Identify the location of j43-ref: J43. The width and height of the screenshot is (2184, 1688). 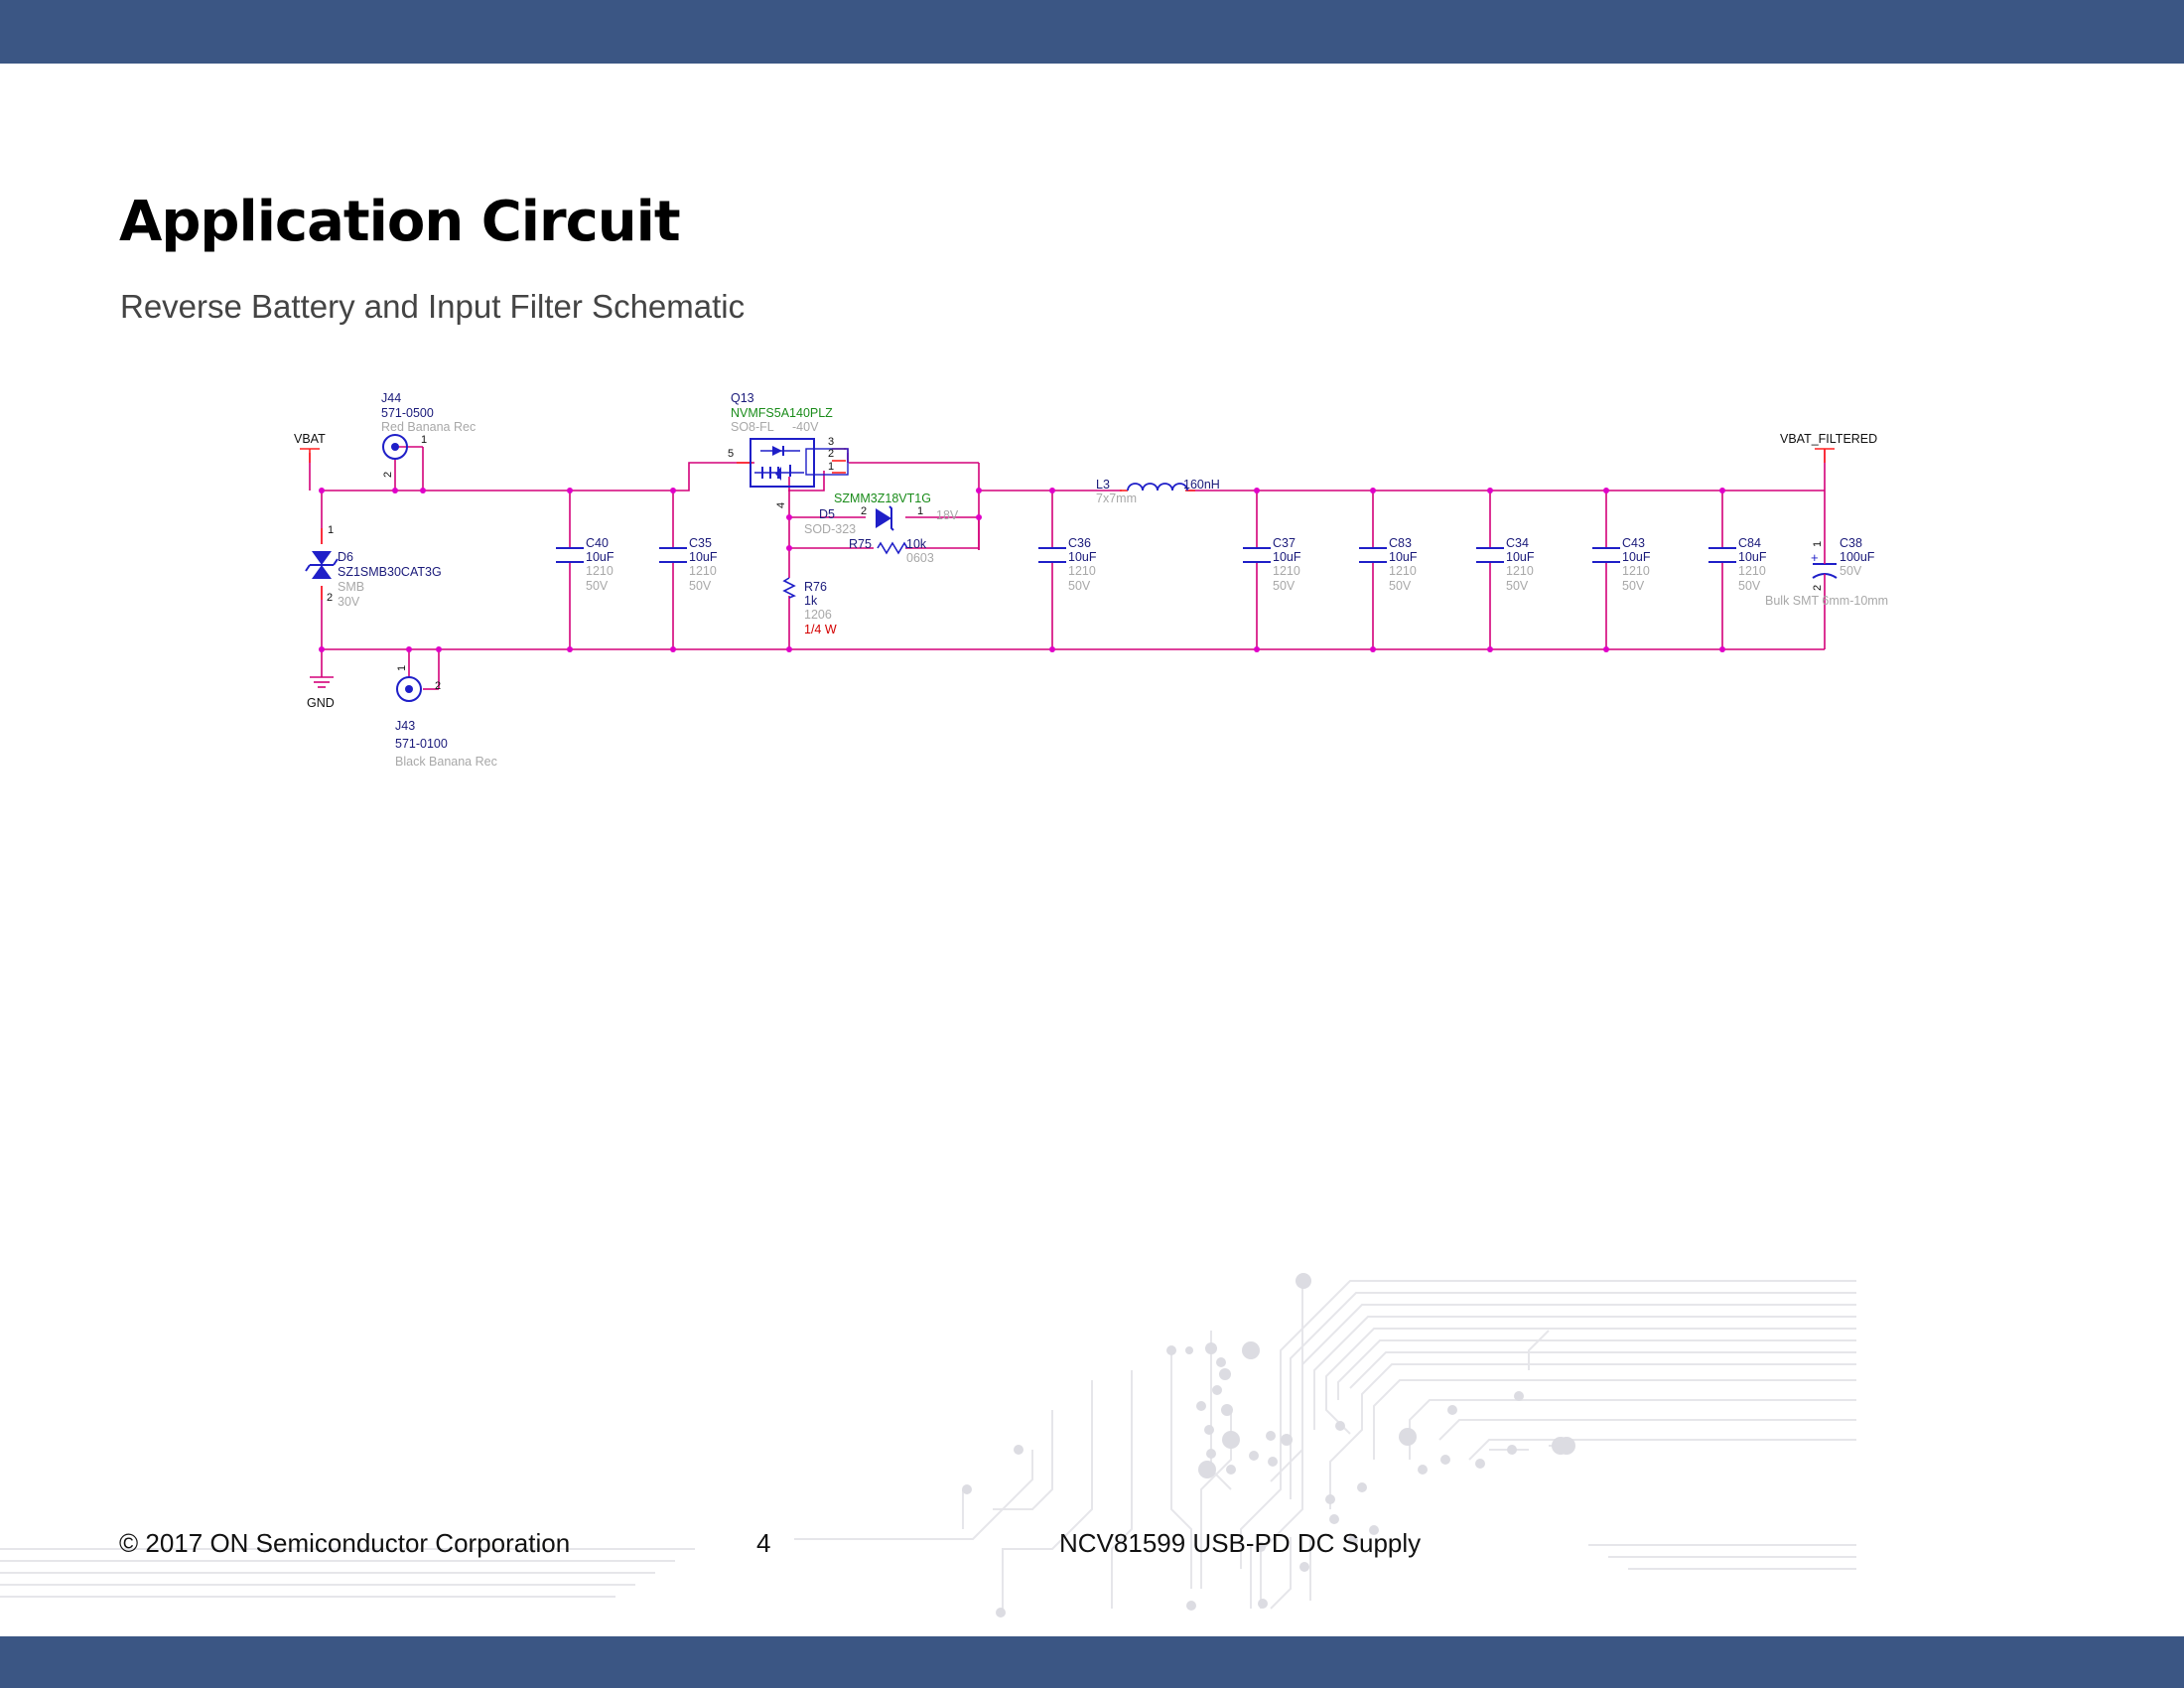
(405, 726).